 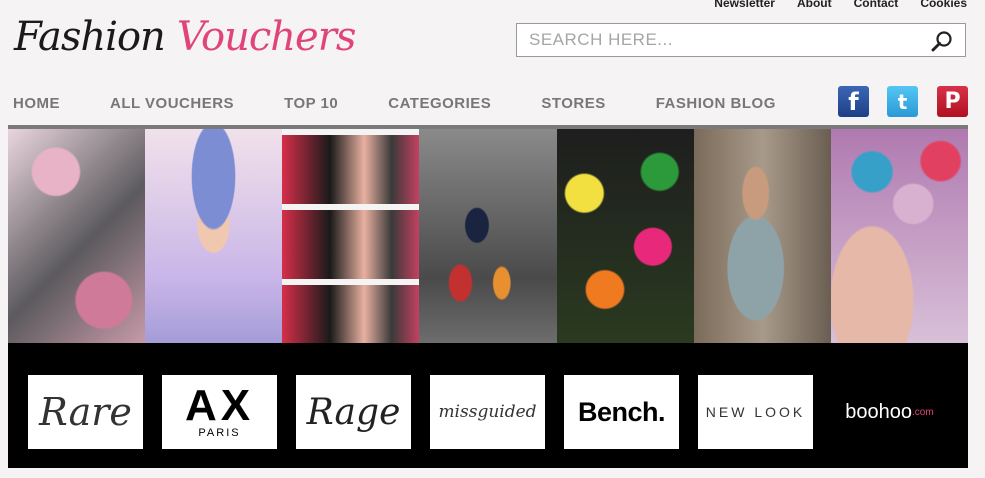 I want to click on pinterest-icon: P, so click(x=952, y=101).